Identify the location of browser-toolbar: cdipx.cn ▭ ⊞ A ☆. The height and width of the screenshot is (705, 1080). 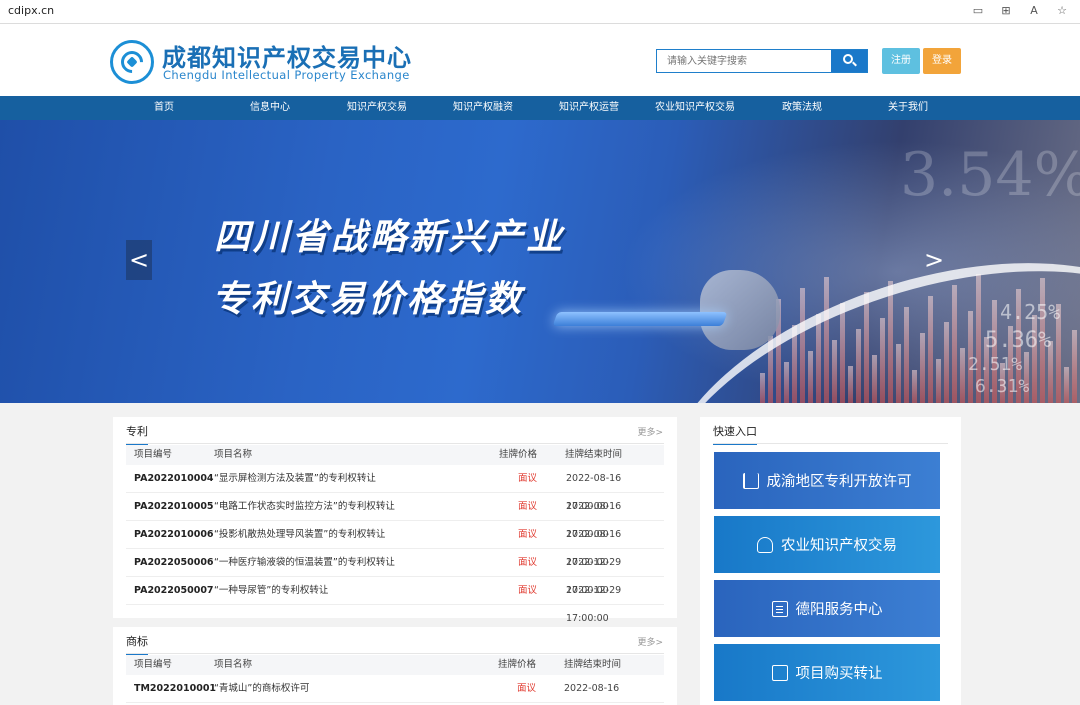
(540, 12).